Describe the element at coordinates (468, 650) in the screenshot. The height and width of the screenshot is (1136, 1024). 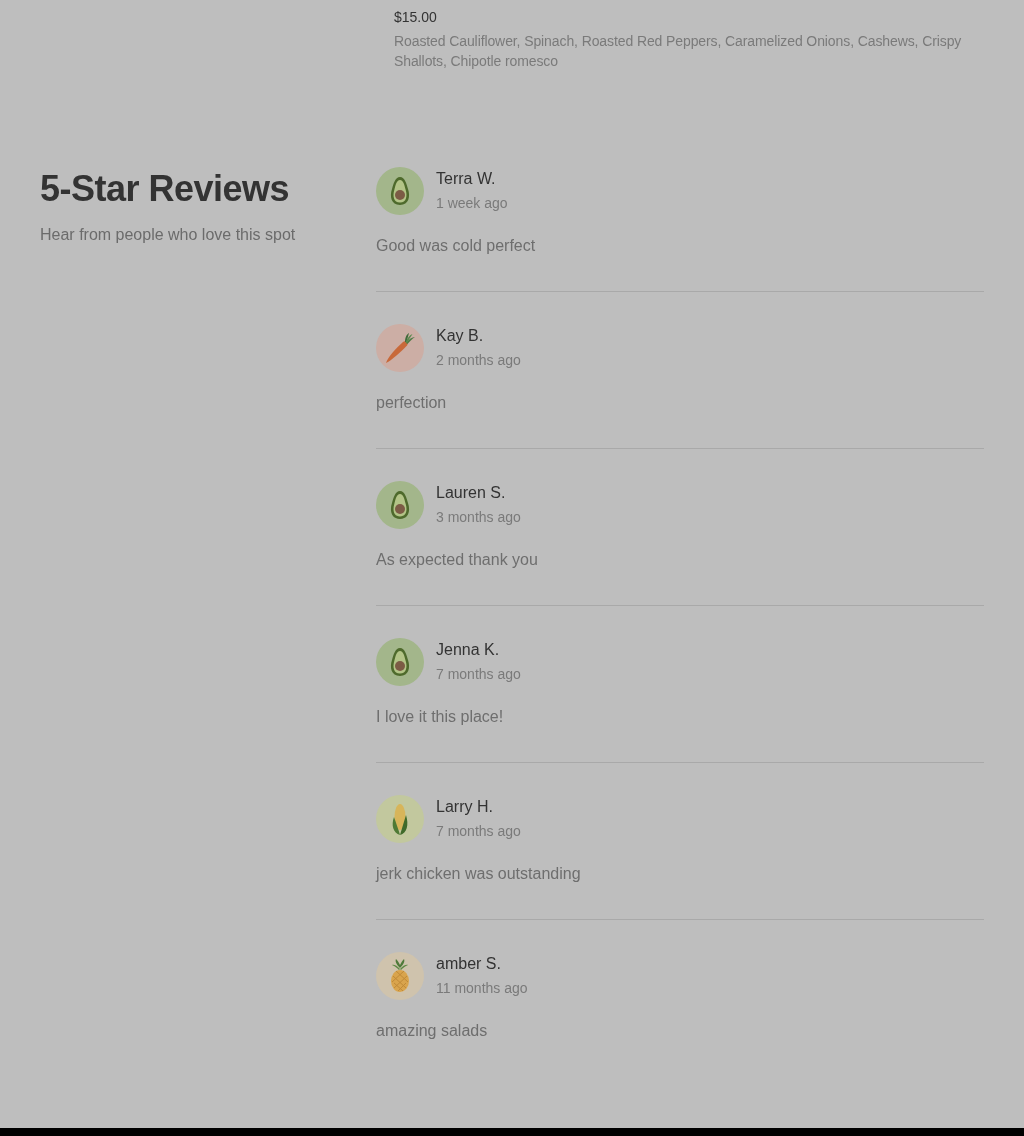
I see `reviewer-name: Jenna K.` at that location.